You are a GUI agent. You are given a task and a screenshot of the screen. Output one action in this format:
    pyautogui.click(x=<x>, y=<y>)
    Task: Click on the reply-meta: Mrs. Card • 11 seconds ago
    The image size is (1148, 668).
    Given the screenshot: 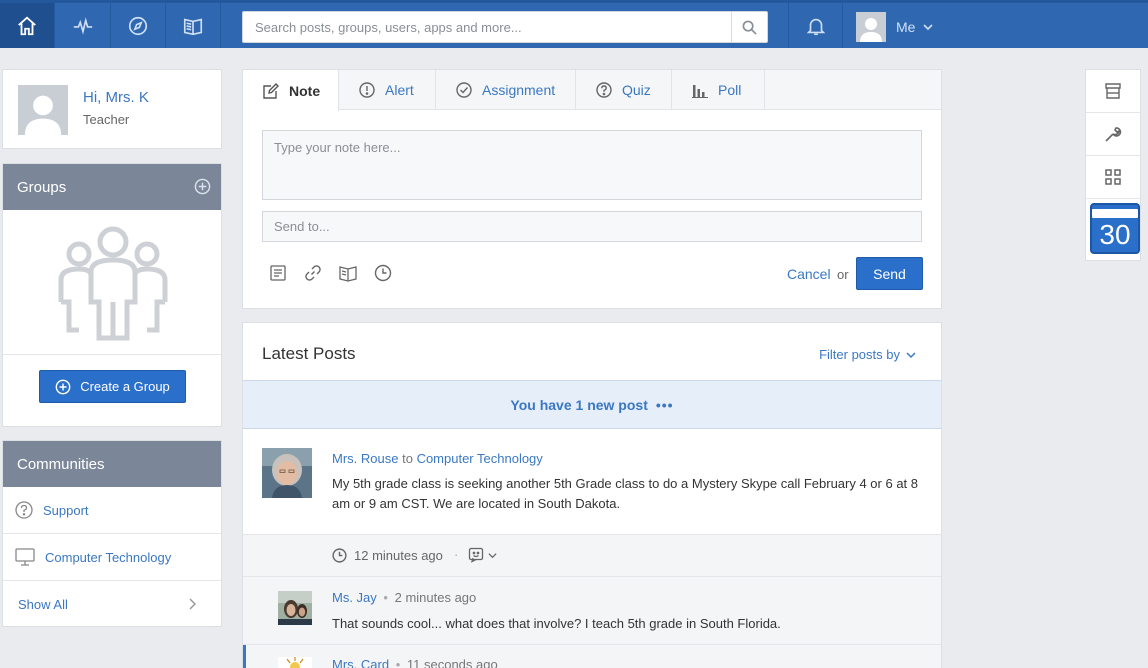 What is the action you would take?
    pyautogui.click(x=415, y=662)
    